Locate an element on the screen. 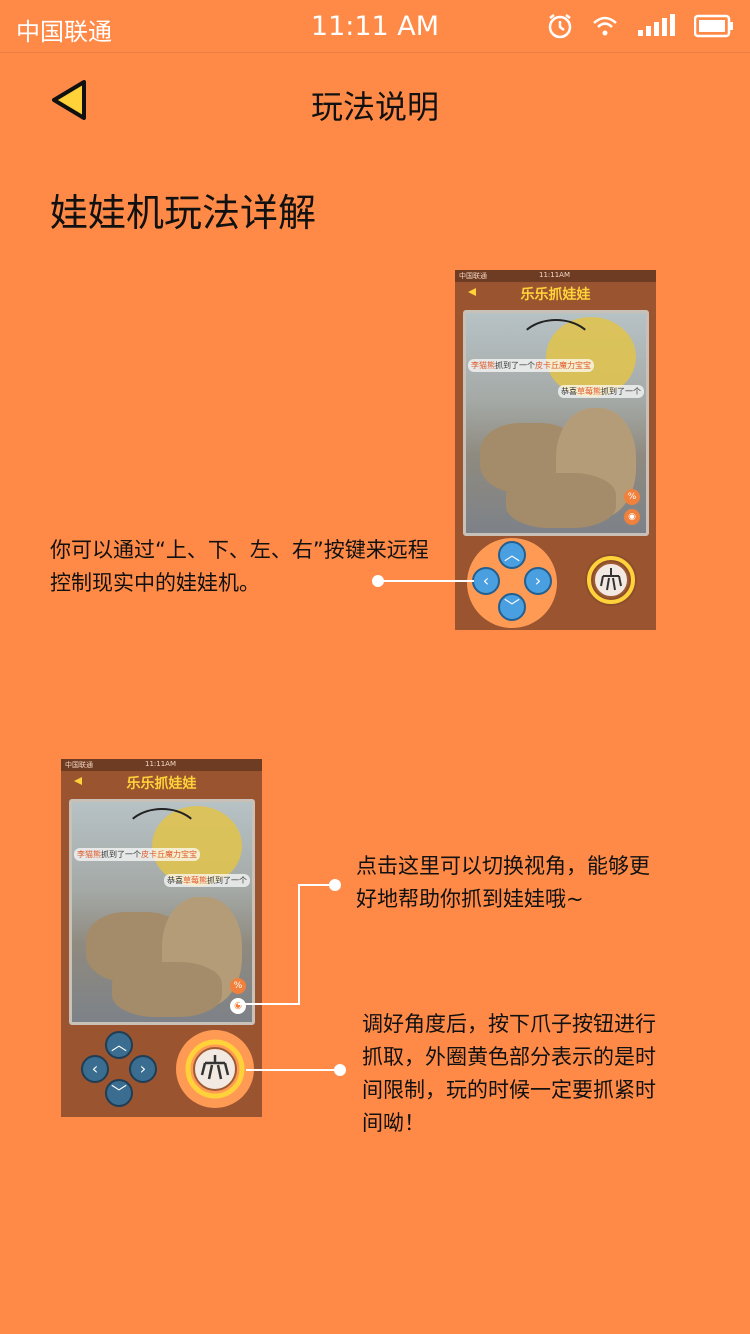 This screenshot has height=1334, width=750. mock-camera-icon: ◉ is located at coordinates (632, 517).